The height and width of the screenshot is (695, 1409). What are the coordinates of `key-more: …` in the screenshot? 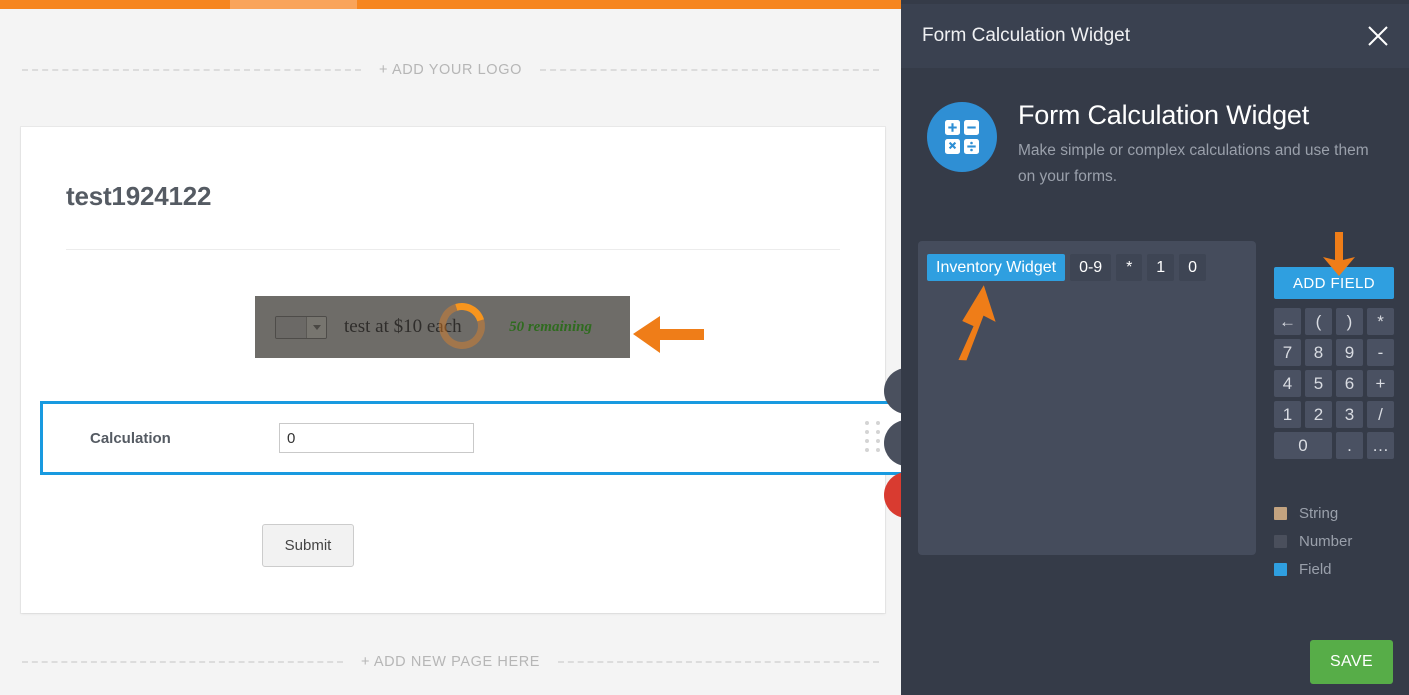 It's located at (1380, 445).